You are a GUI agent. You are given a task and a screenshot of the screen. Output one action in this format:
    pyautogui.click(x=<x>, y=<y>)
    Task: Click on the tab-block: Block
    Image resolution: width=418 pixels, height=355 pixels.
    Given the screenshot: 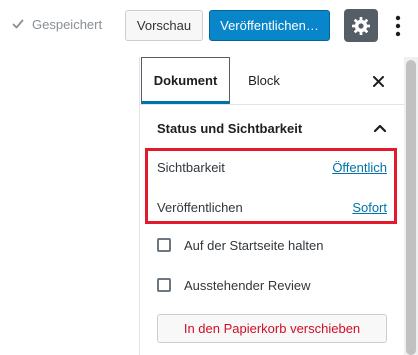 What is the action you would take?
    pyautogui.click(x=264, y=80)
    